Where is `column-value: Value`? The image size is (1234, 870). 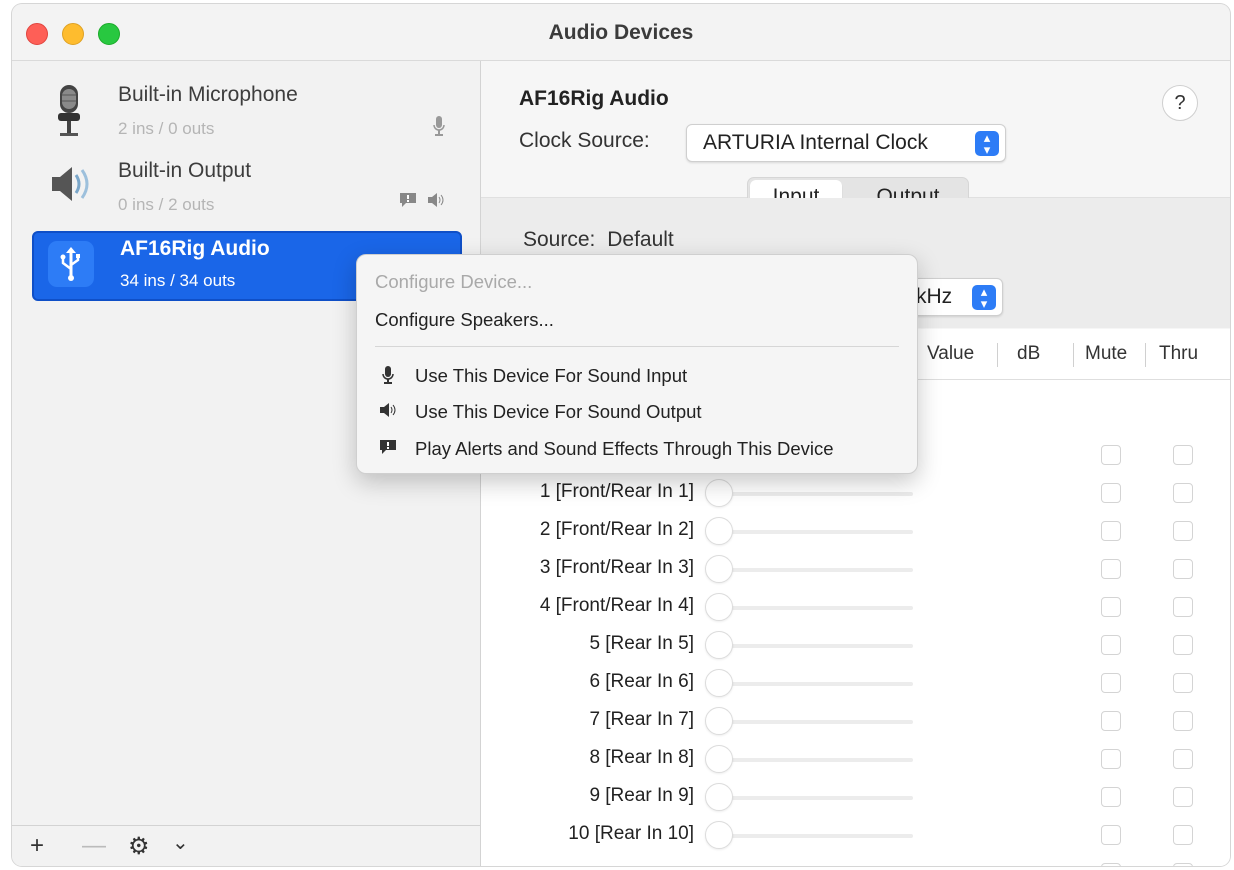
column-value: Value is located at coordinates (951, 353).